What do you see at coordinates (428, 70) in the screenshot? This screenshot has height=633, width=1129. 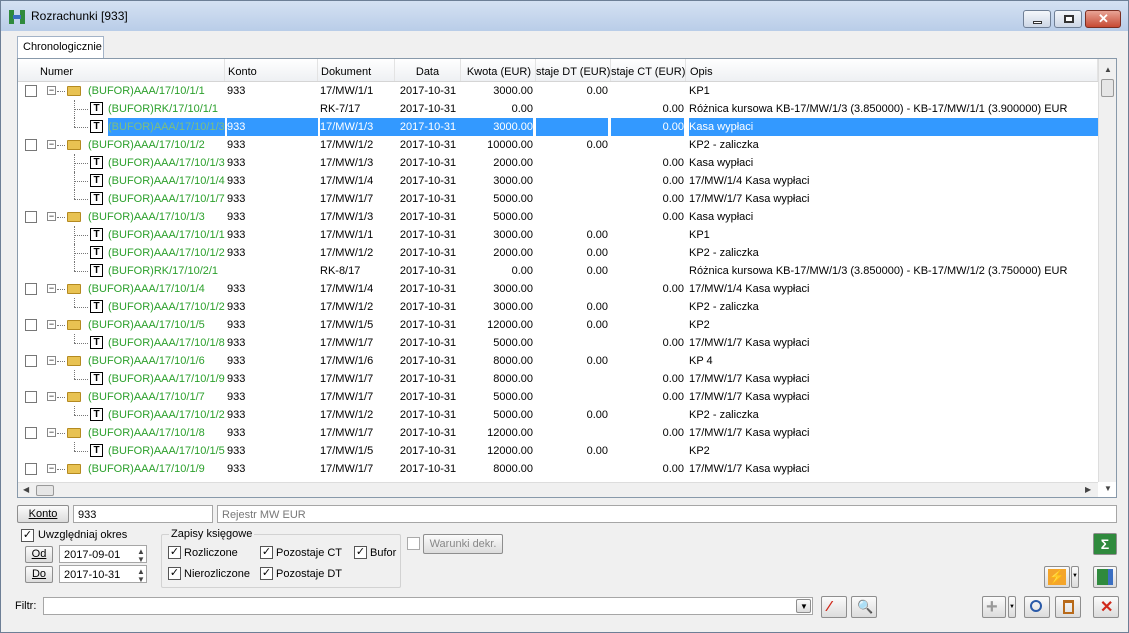 I see `col-data: Data` at bounding box center [428, 70].